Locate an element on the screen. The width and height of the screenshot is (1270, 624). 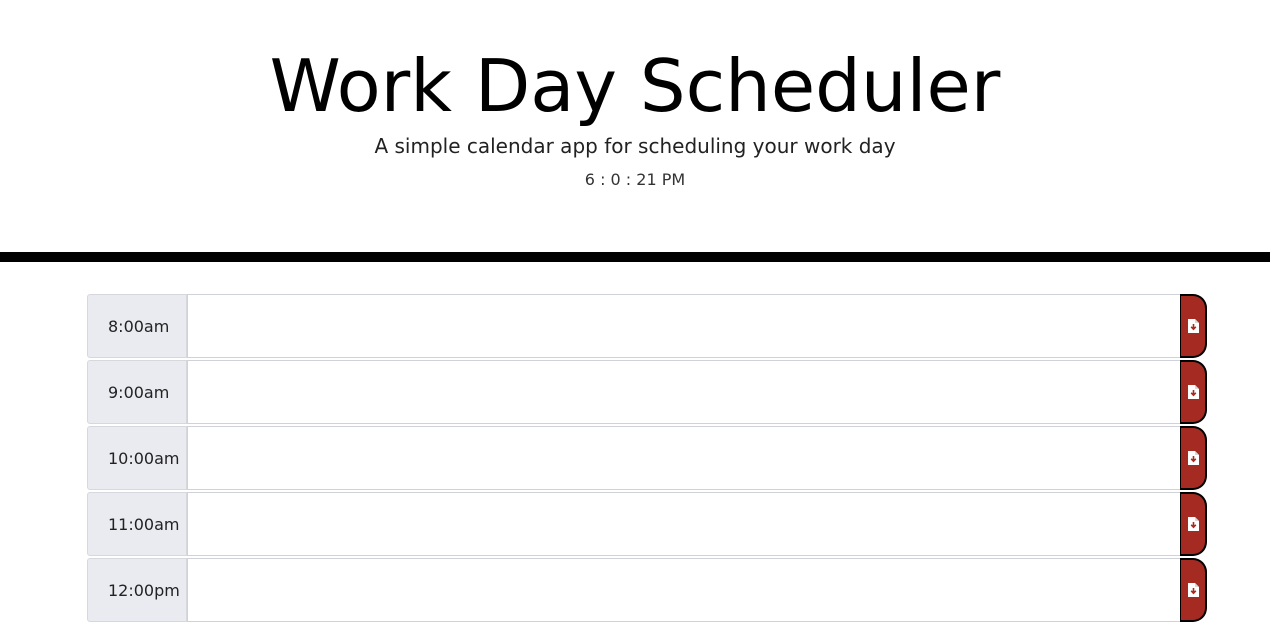
time-block-row: 11:00am is located at coordinates (647, 525).